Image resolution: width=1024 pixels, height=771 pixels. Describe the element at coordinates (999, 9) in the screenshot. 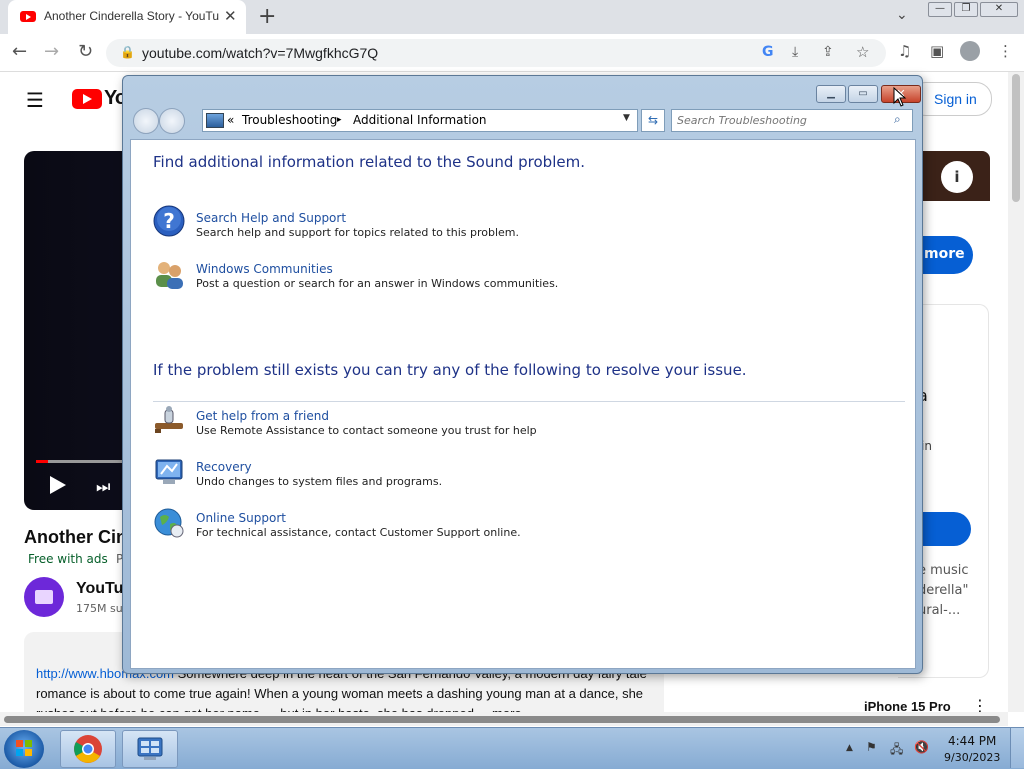

I see `window-close-button: ✕` at that location.